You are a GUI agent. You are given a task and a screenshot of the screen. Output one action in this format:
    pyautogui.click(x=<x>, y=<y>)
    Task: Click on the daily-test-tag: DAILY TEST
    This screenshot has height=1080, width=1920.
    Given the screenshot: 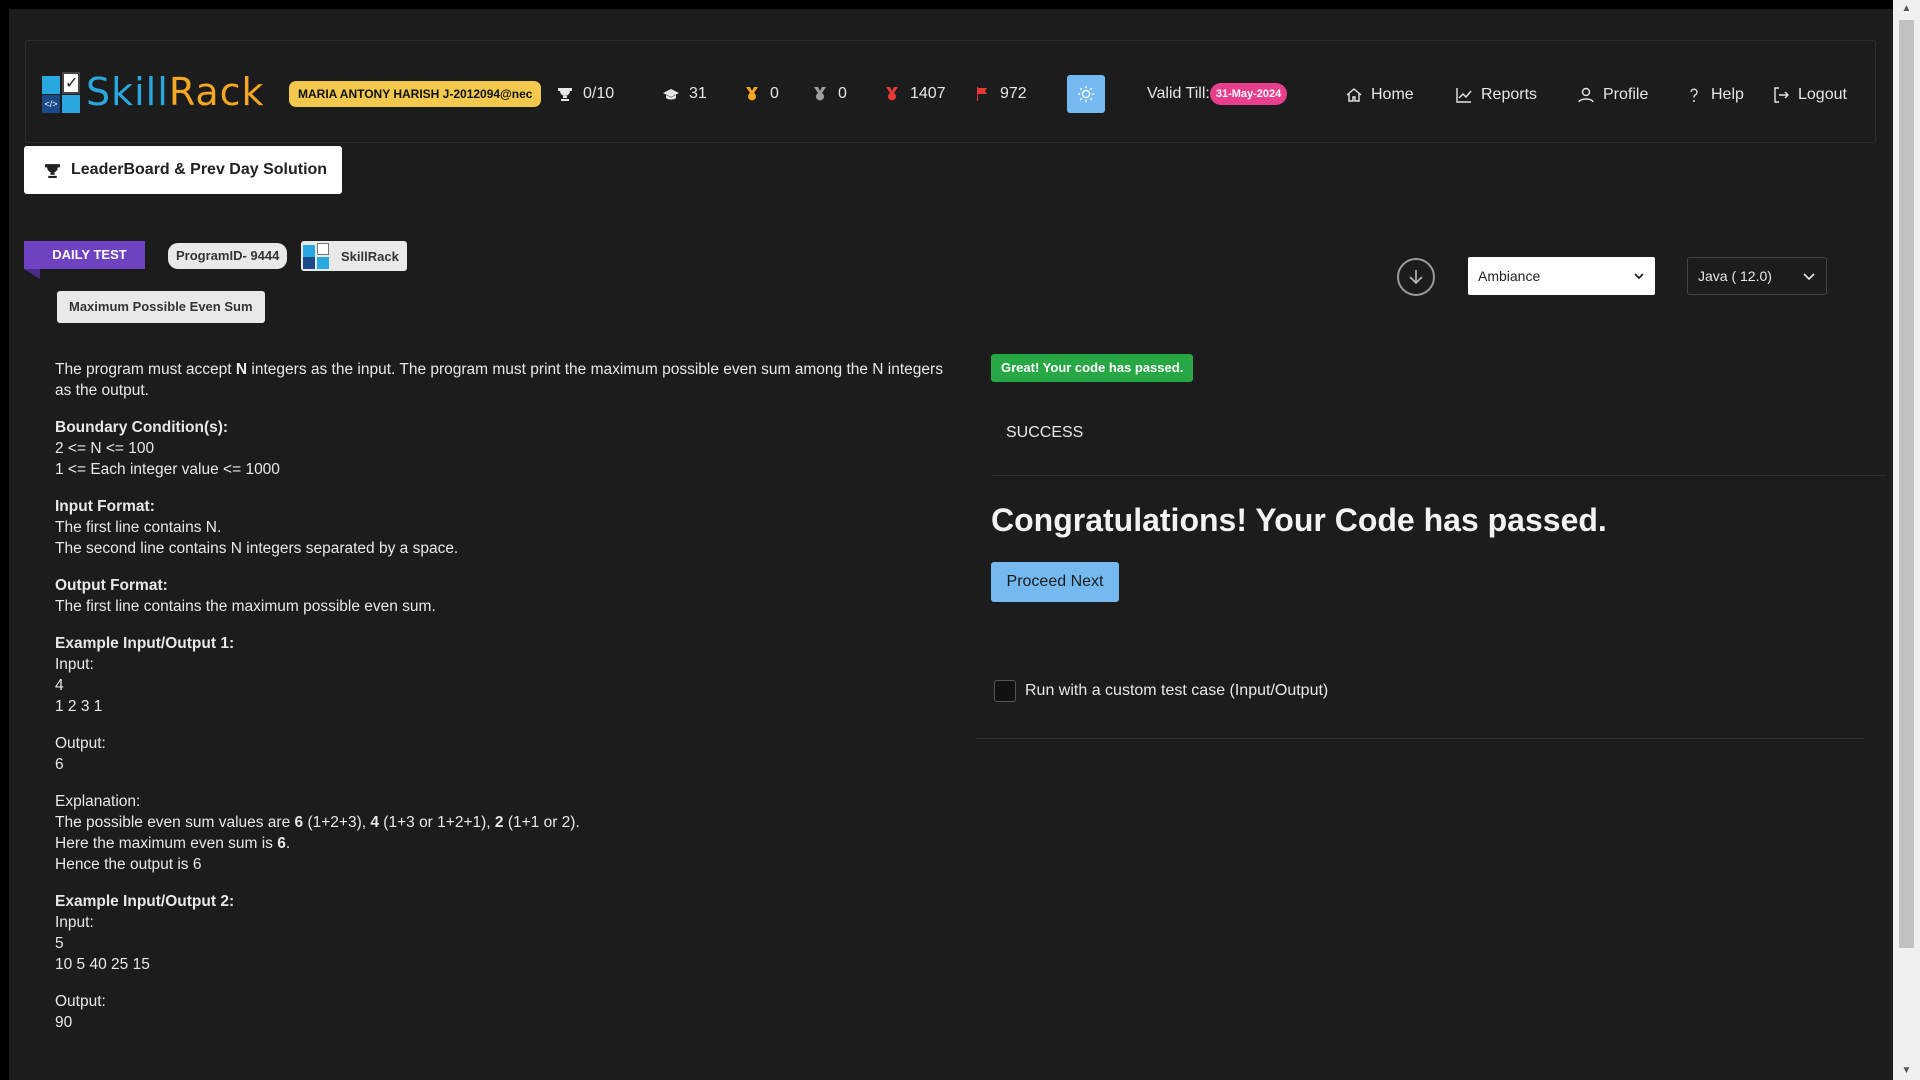 What is the action you would take?
    pyautogui.click(x=84, y=255)
    